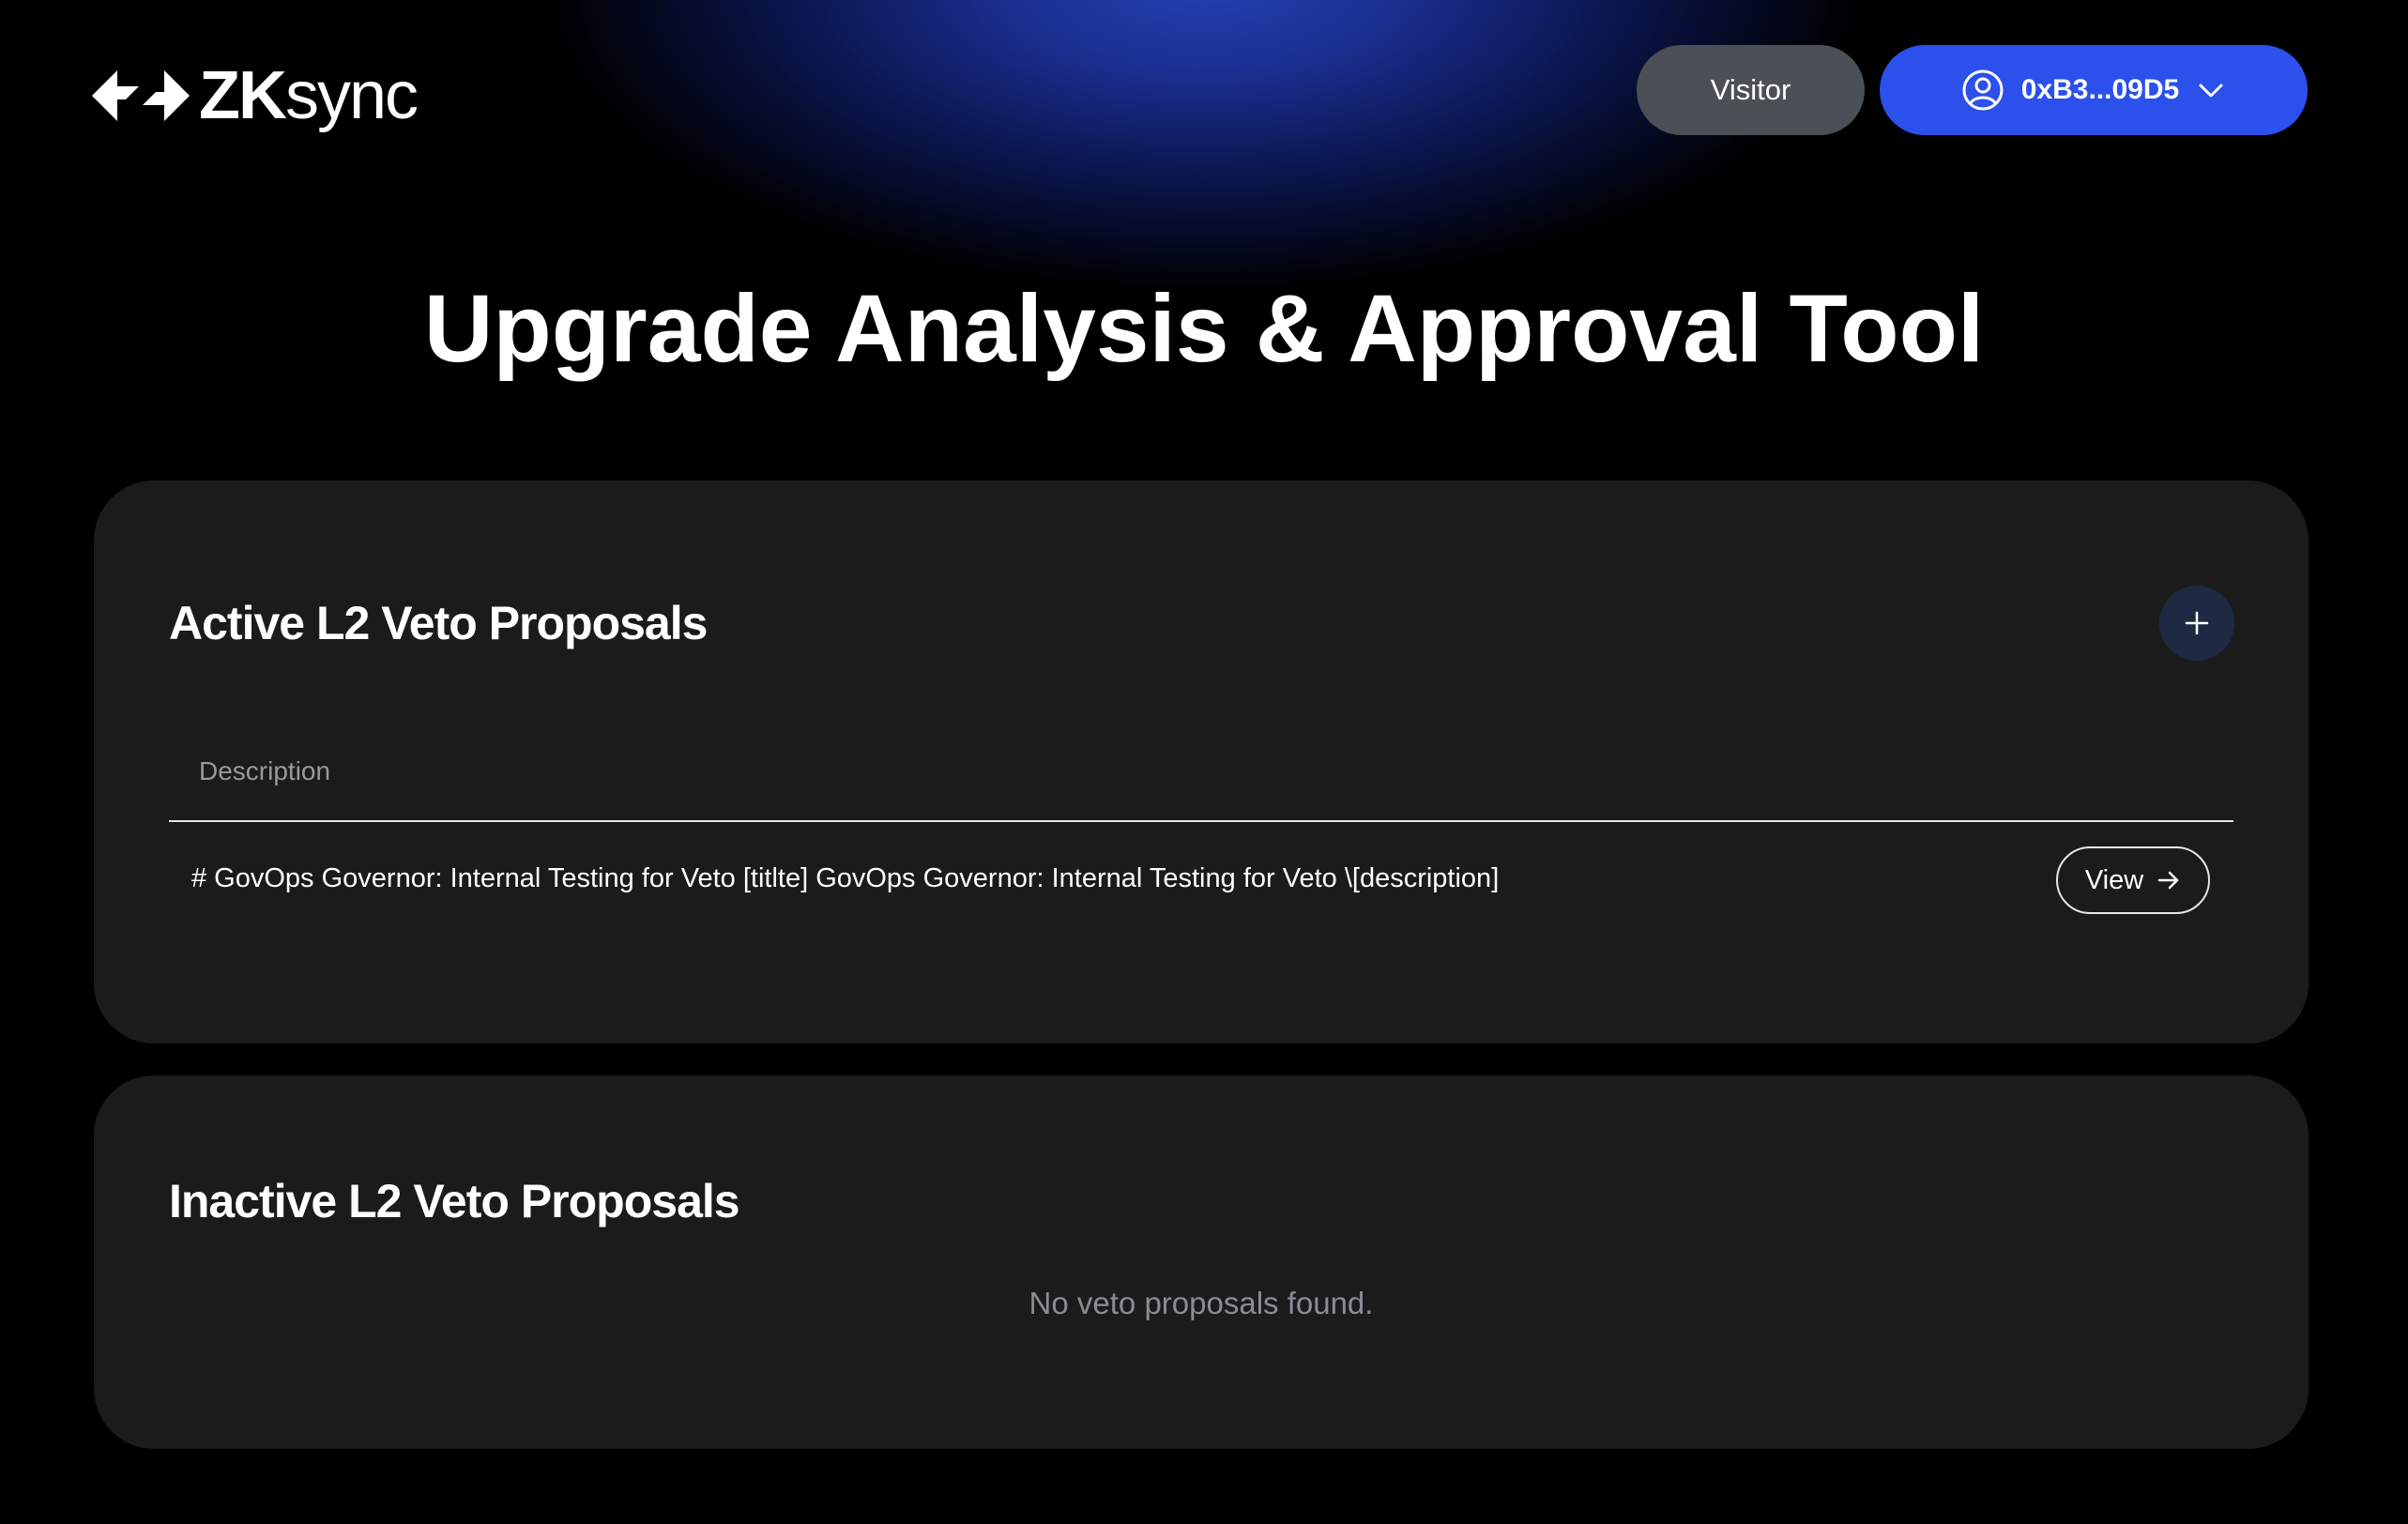 This screenshot has width=2408, height=1524. I want to click on view-button-label: View, so click(2114, 879).